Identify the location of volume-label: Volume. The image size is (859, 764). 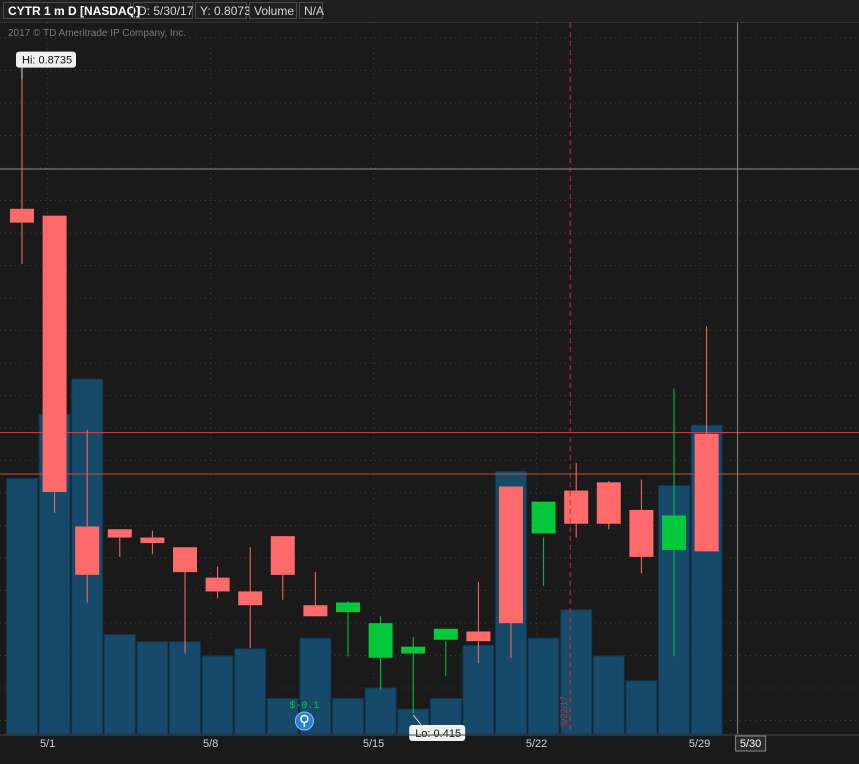
(273, 10).